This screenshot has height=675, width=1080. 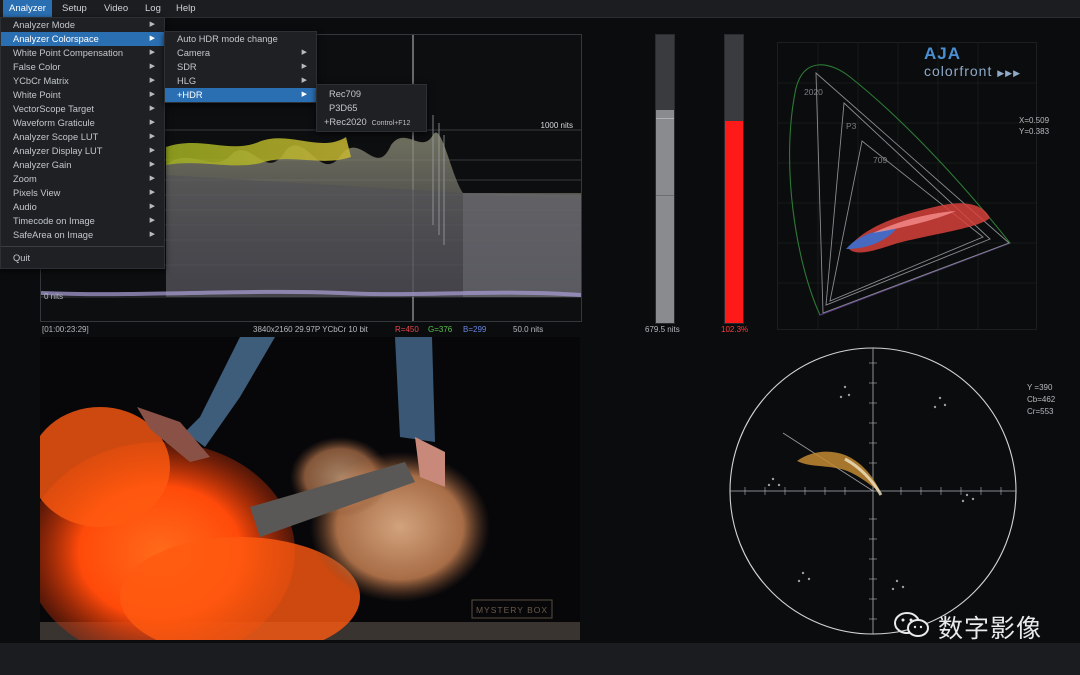 I want to click on menu-item-false-color: False Color ▶, so click(x=82, y=67).